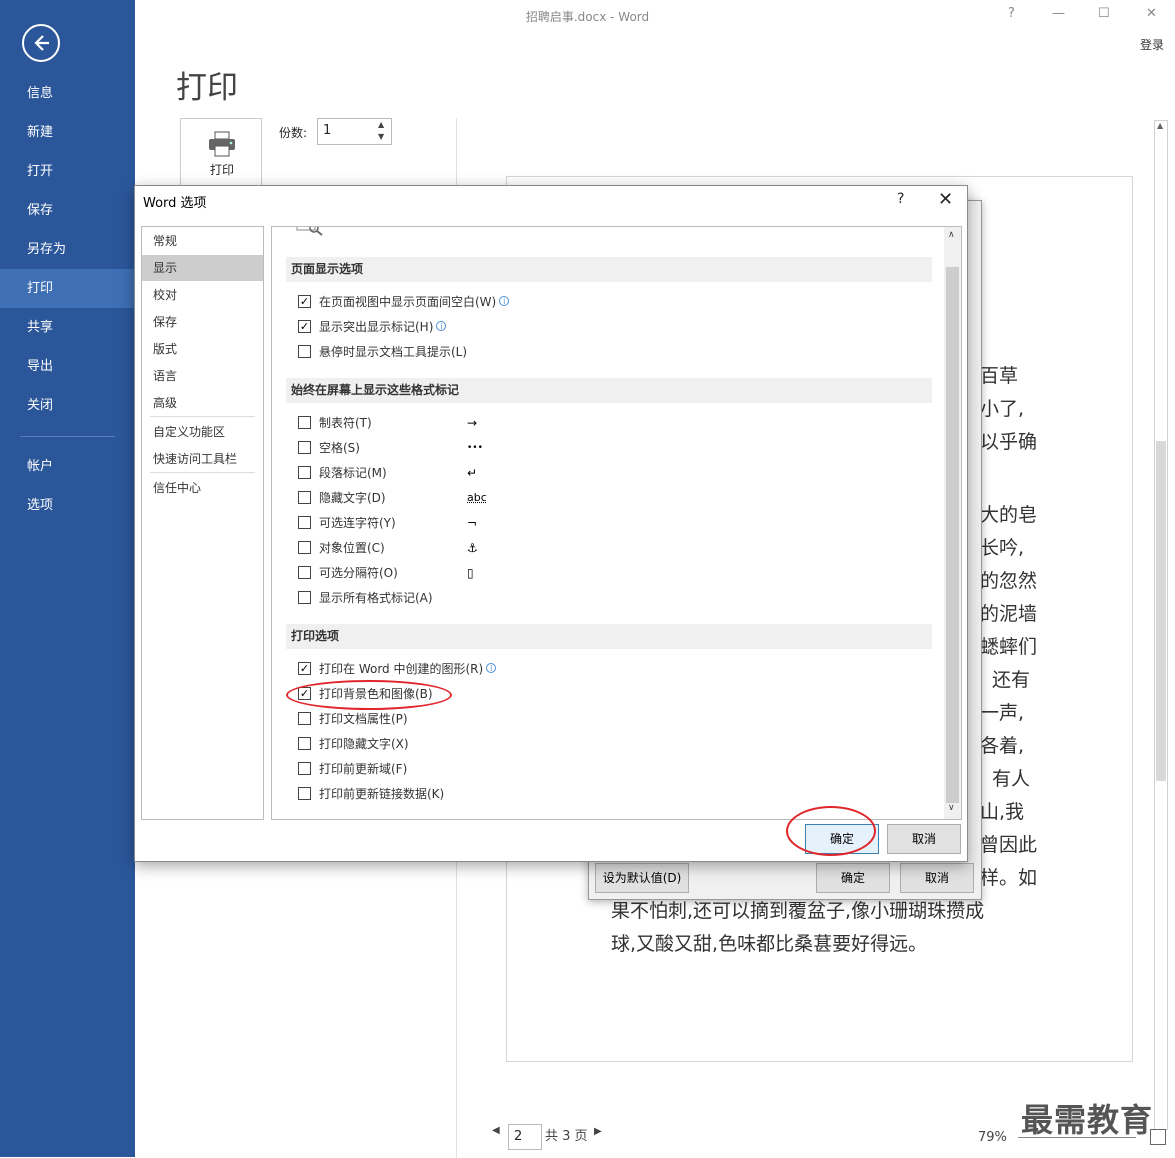  What do you see at coordinates (441, 326) in the screenshot?
I see `info-icon: i` at bounding box center [441, 326].